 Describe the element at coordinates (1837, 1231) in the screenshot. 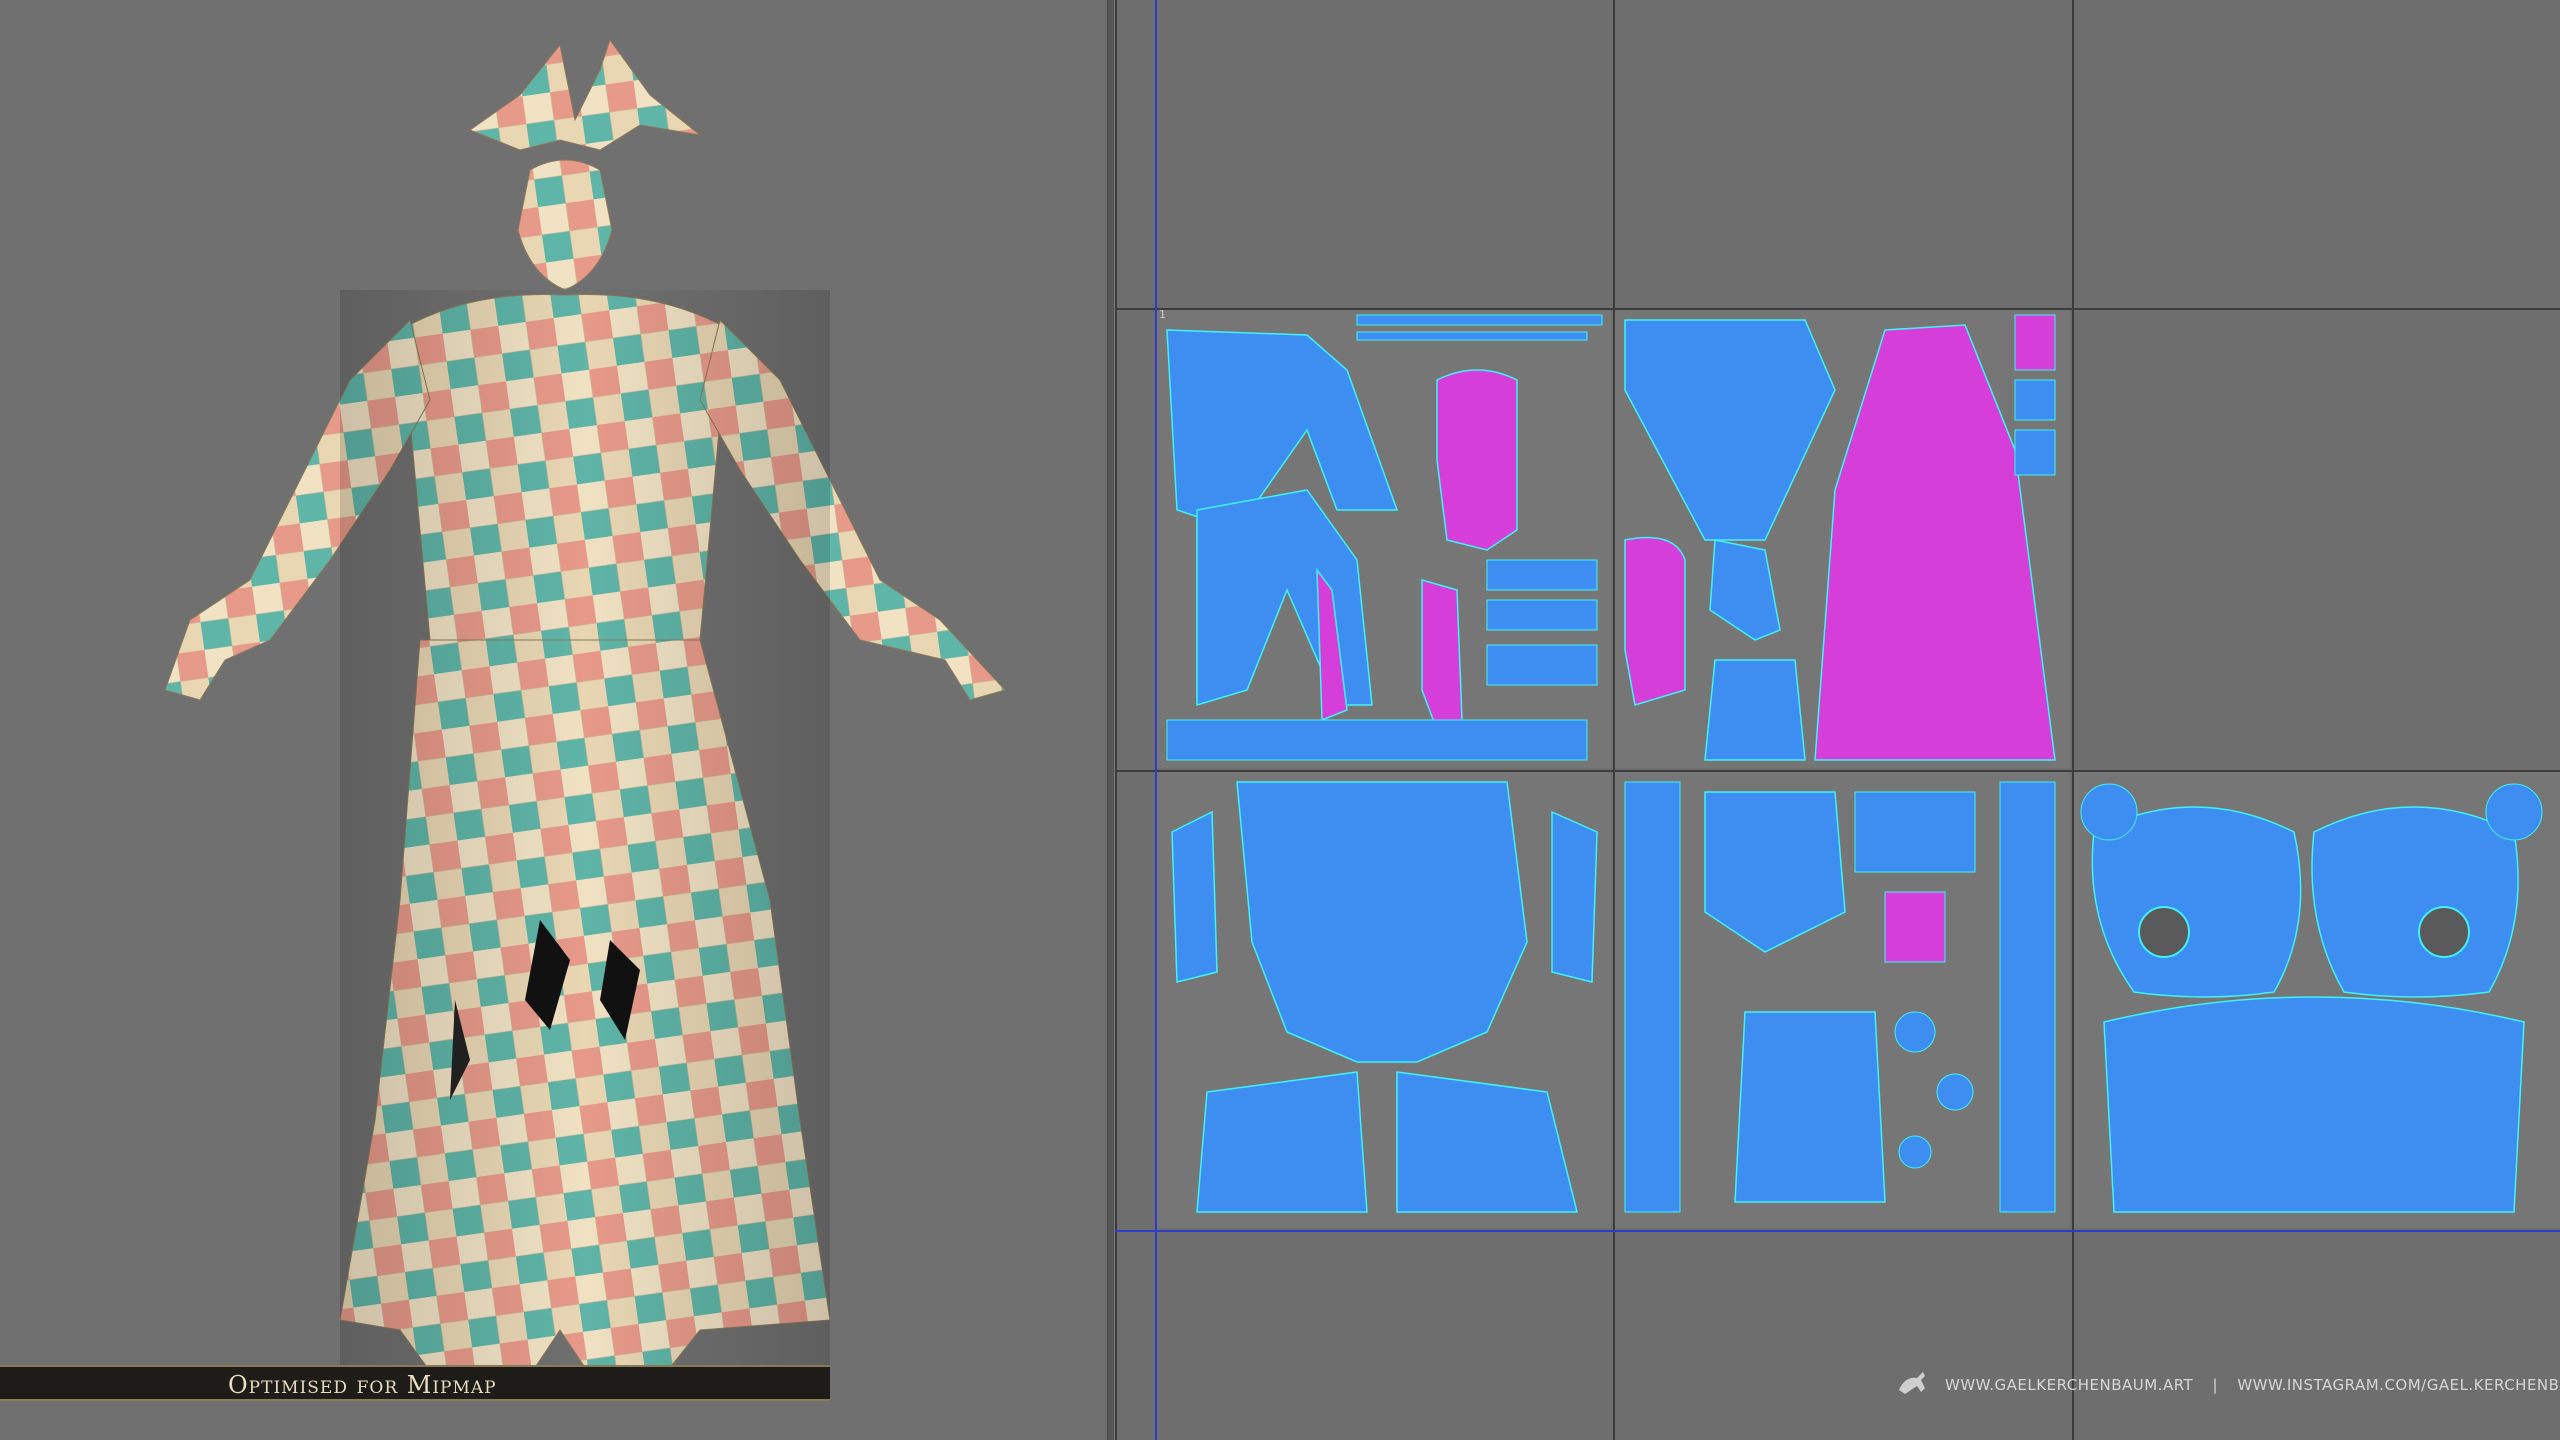

I see `uv-axis-u` at that location.